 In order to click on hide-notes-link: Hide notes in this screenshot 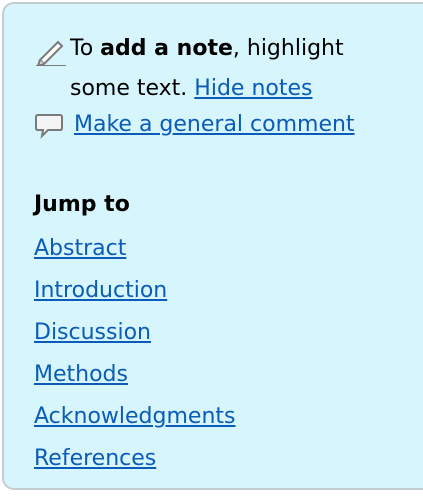, I will do `click(253, 88)`.